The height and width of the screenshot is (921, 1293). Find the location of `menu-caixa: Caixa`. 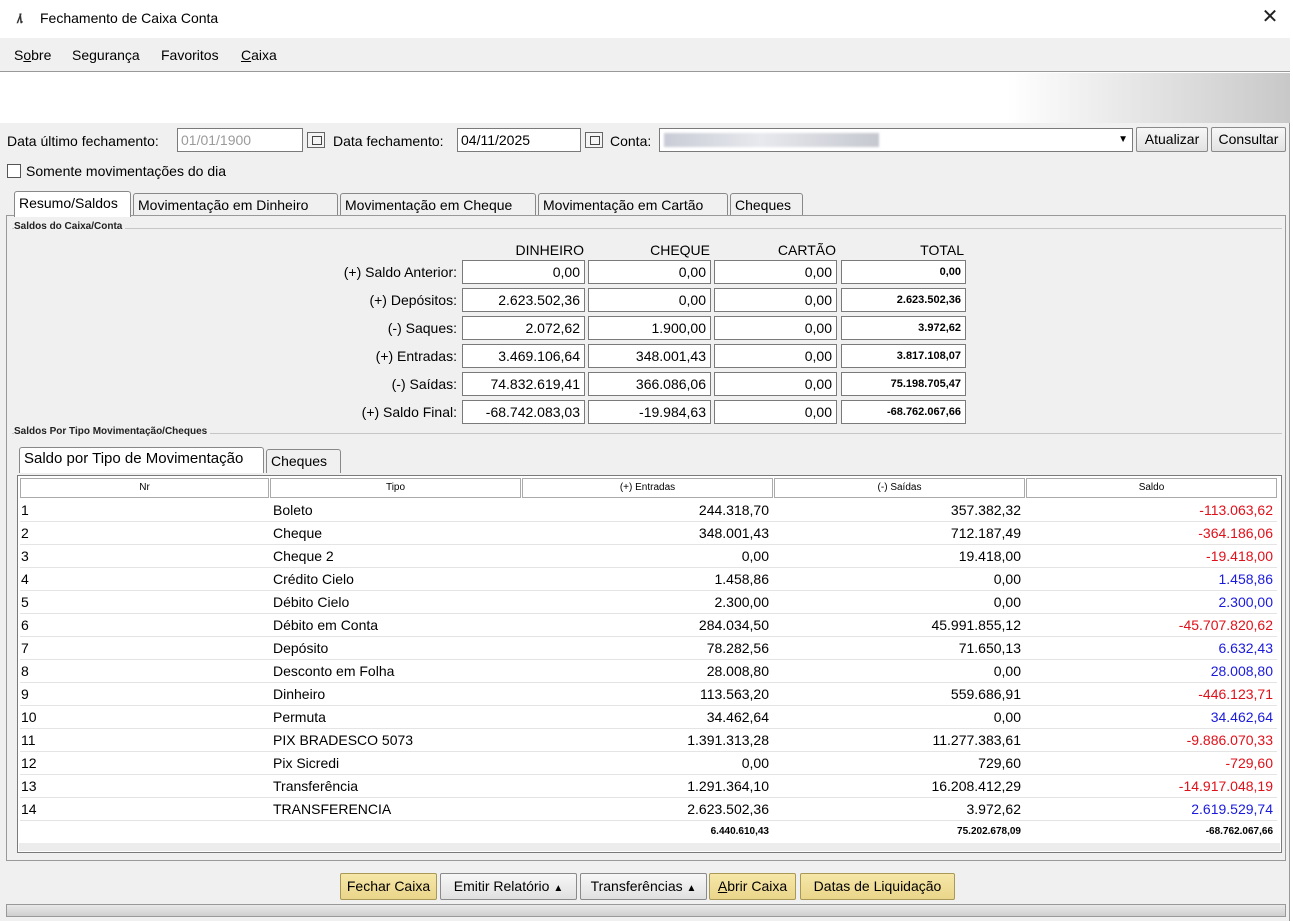

menu-caixa: Caixa is located at coordinates (259, 55).